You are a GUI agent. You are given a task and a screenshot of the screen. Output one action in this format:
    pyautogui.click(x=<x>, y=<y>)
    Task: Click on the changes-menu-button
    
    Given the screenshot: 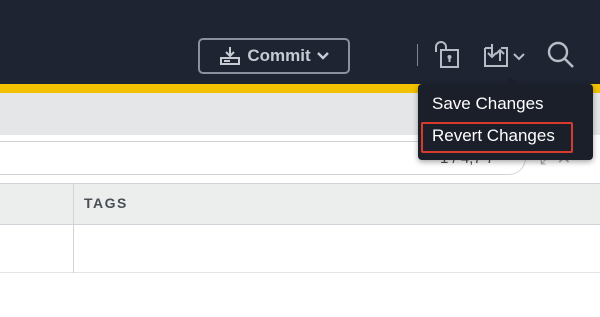 What is the action you would take?
    pyautogui.click(x=503, y=57)
    